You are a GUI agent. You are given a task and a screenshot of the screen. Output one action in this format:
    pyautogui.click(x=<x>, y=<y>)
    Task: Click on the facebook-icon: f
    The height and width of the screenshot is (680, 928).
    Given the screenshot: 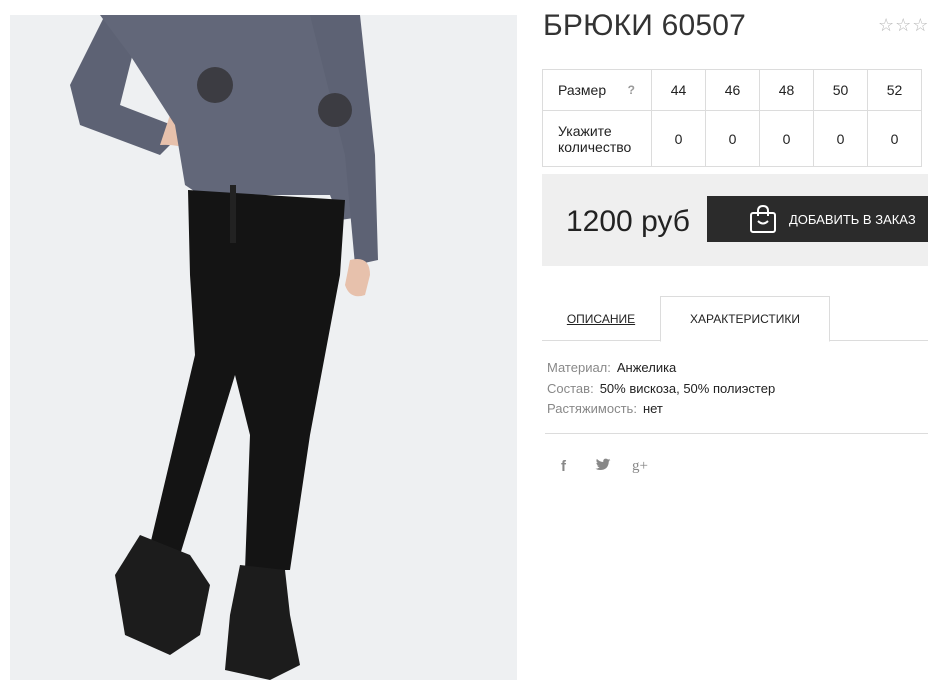 What is the action you would take?
    pyautogui.click(x=563, y=466)
    